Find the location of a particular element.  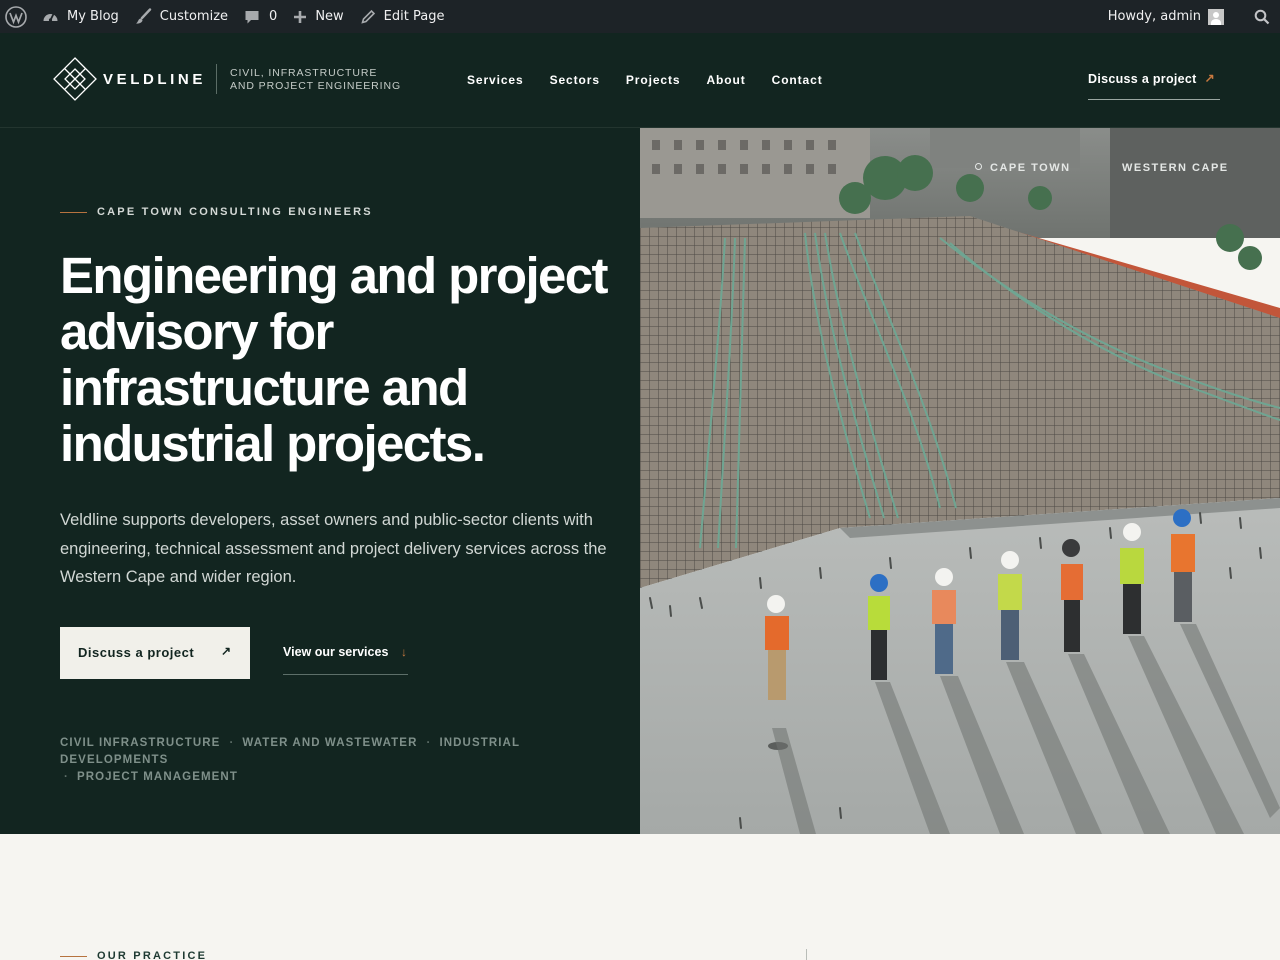

tag-item: PROJECT MANAGEMENT is located at coordinates (157, 777).